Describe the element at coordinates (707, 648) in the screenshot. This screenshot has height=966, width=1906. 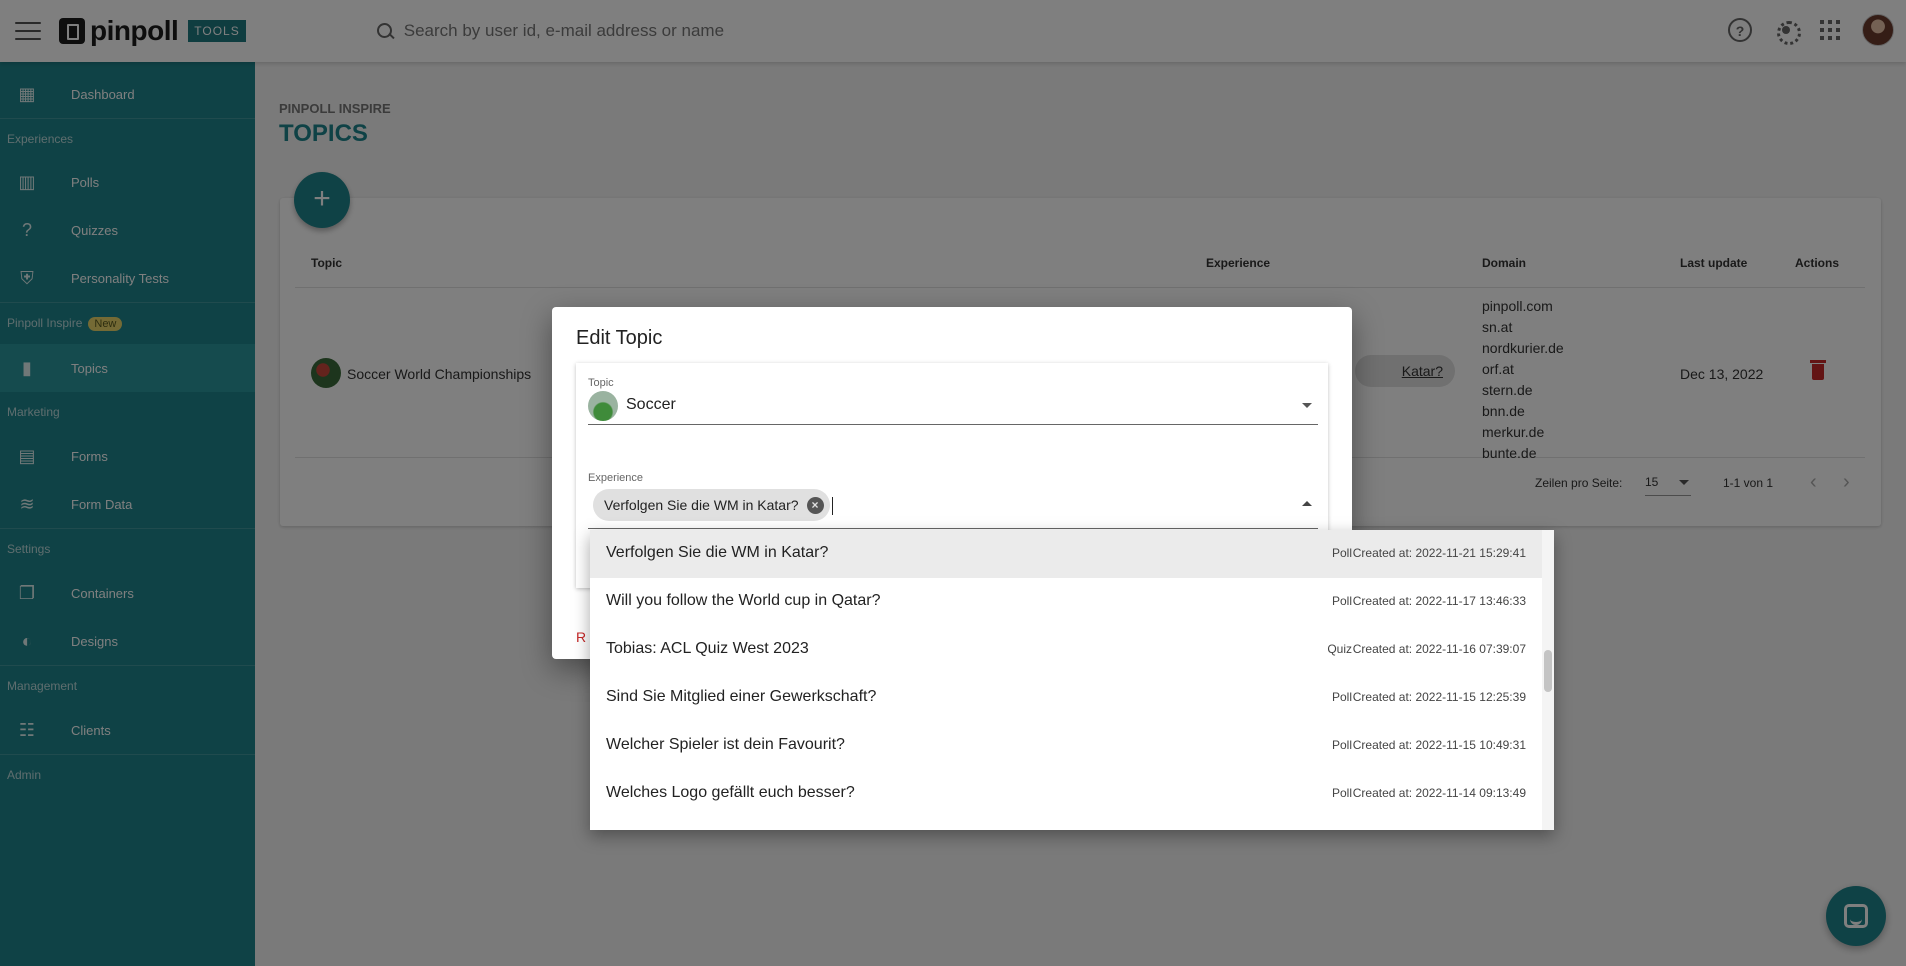
I see `option-title: Tobias: ACL Quiz West 2023` at that location.